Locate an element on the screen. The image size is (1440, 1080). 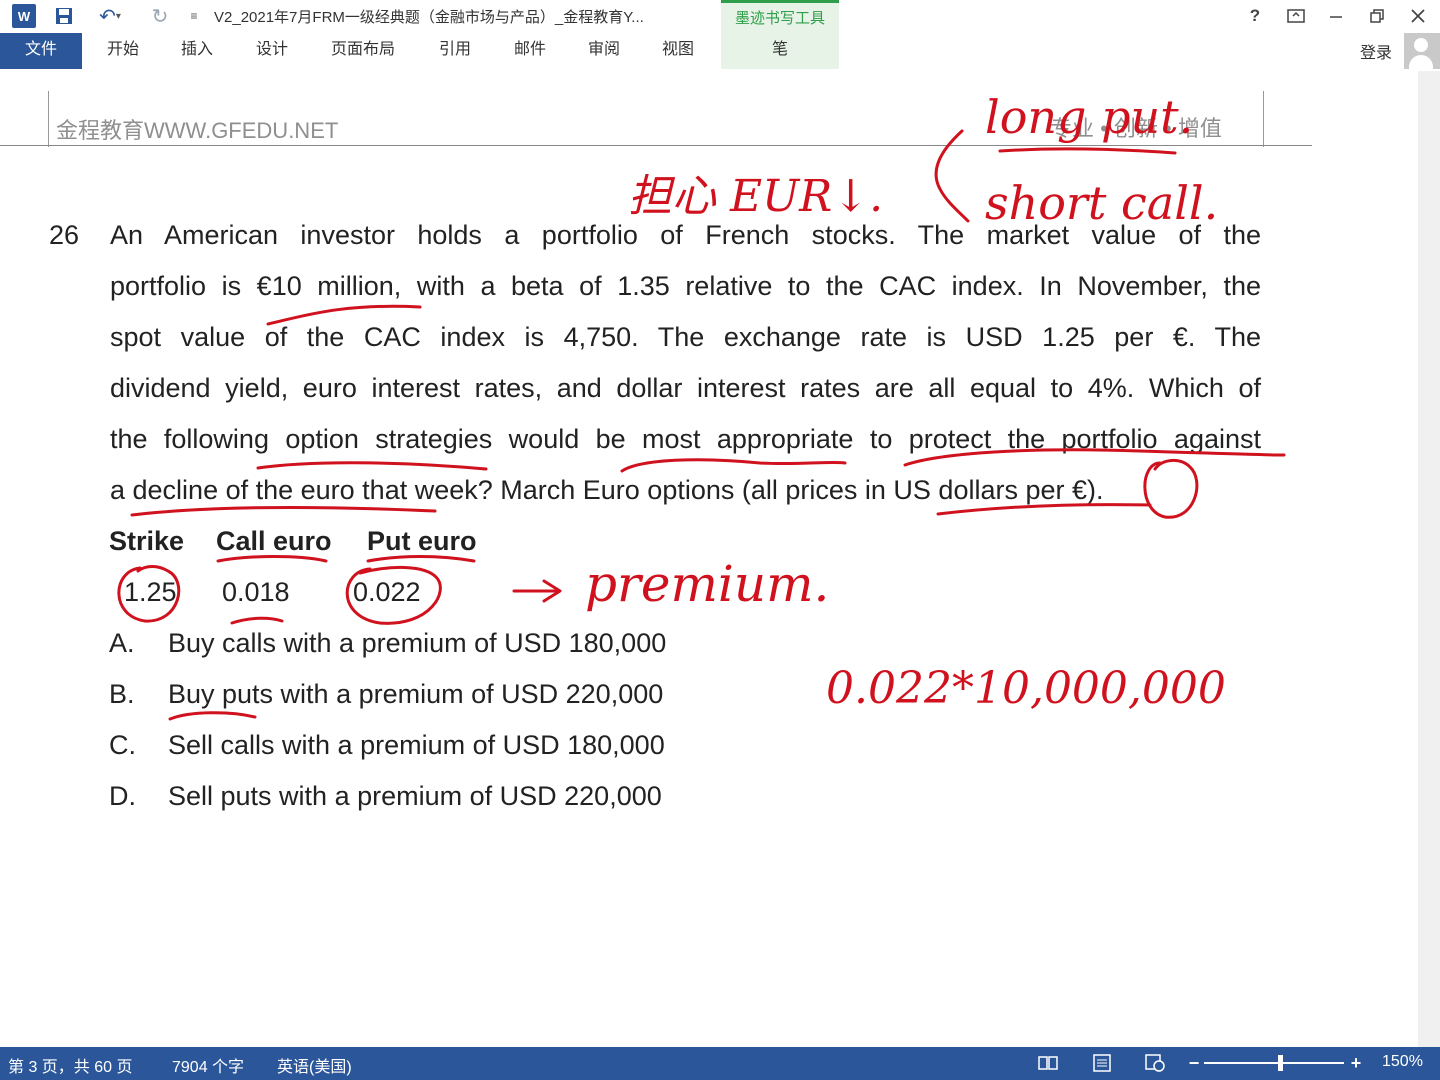
tab-review: 审阅 is located at coordinates (604, 51).